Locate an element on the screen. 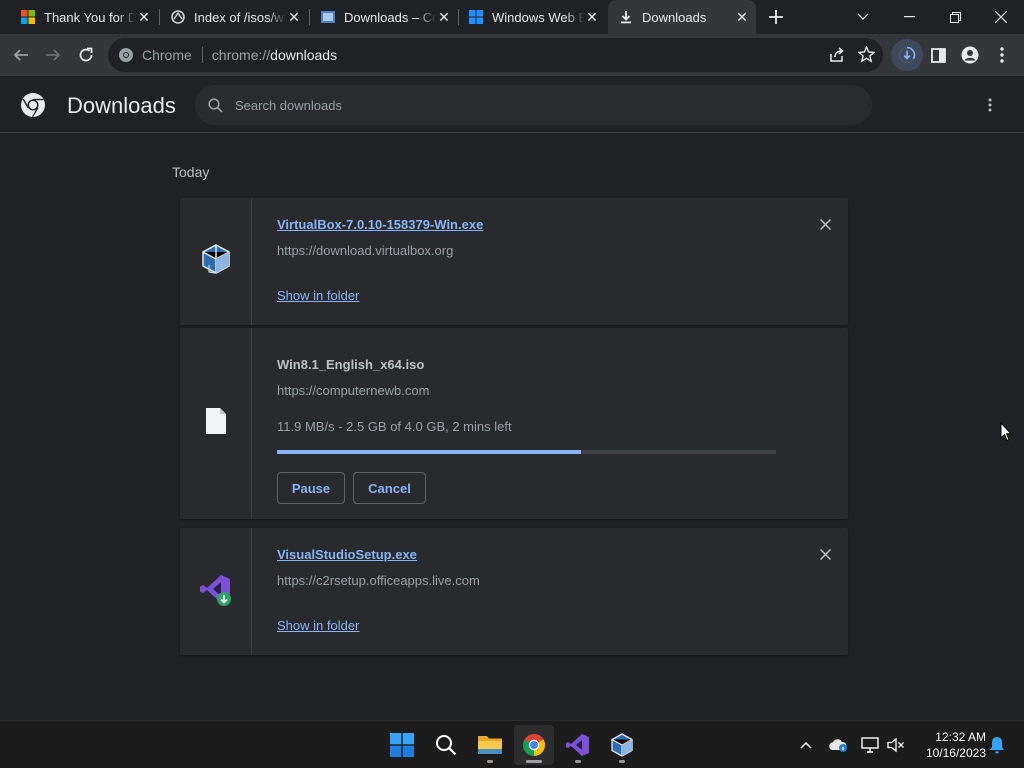 The height and width of the screenshot is (768, 1024). arrow-right-icon is located at coordinates (53, 55).